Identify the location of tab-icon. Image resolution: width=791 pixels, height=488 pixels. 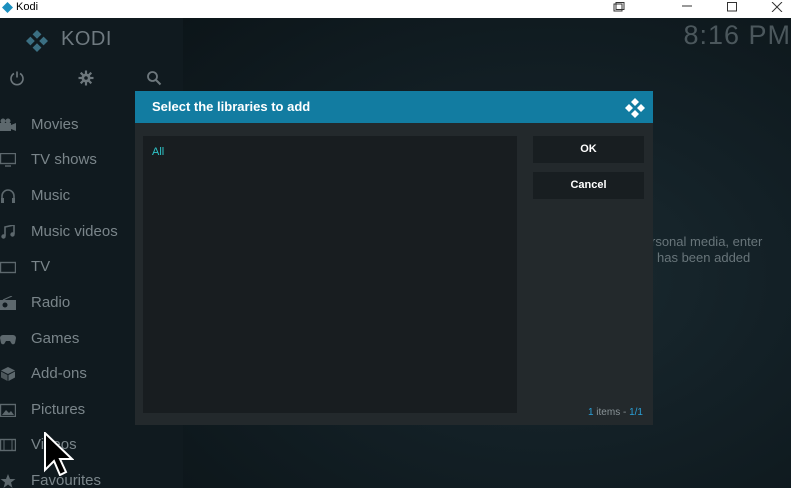
(619, 7).